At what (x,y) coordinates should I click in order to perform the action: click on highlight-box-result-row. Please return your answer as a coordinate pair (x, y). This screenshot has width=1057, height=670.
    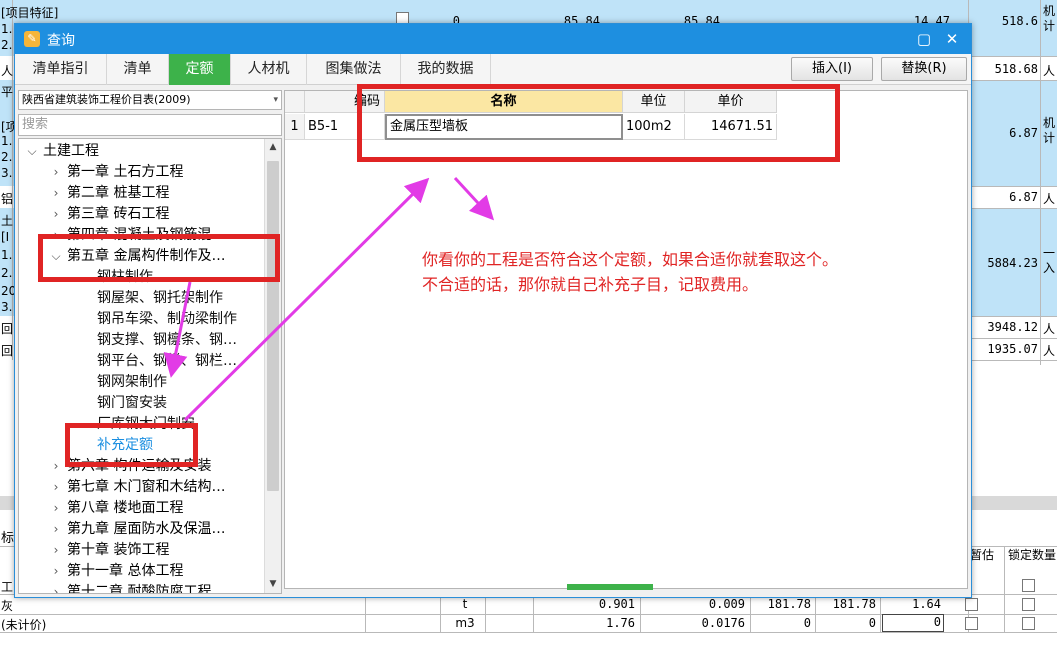
    Looking at the image, I should click on (598, 123).